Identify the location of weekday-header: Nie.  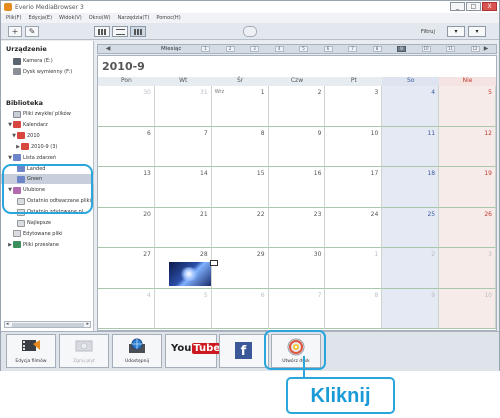
(467, 81).